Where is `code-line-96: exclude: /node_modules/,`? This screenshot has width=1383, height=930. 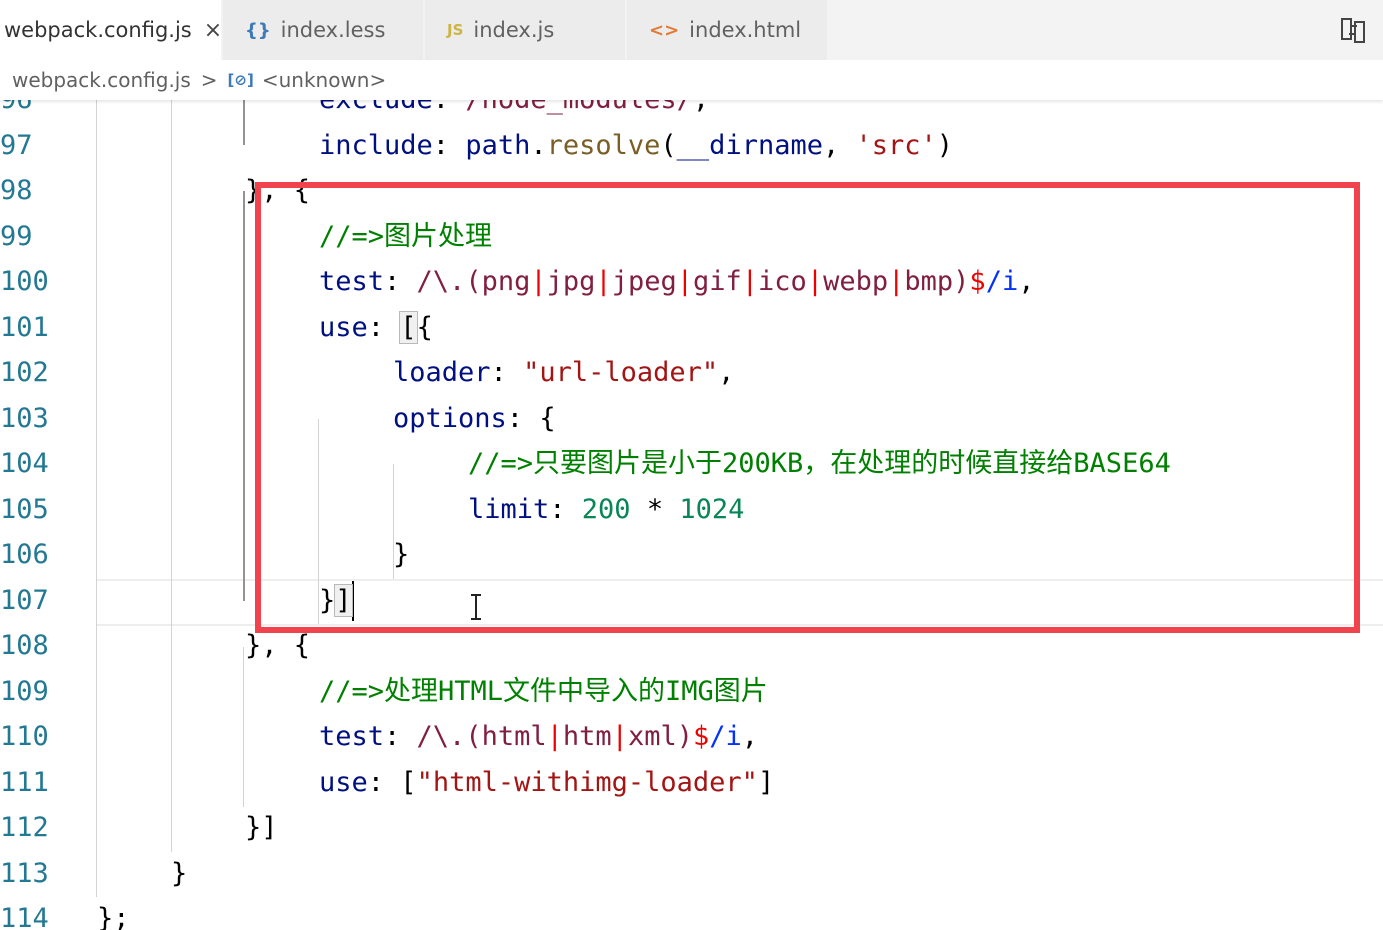
code-line-96: exclude: /node_modules/, is located at coordinates (514, 111).